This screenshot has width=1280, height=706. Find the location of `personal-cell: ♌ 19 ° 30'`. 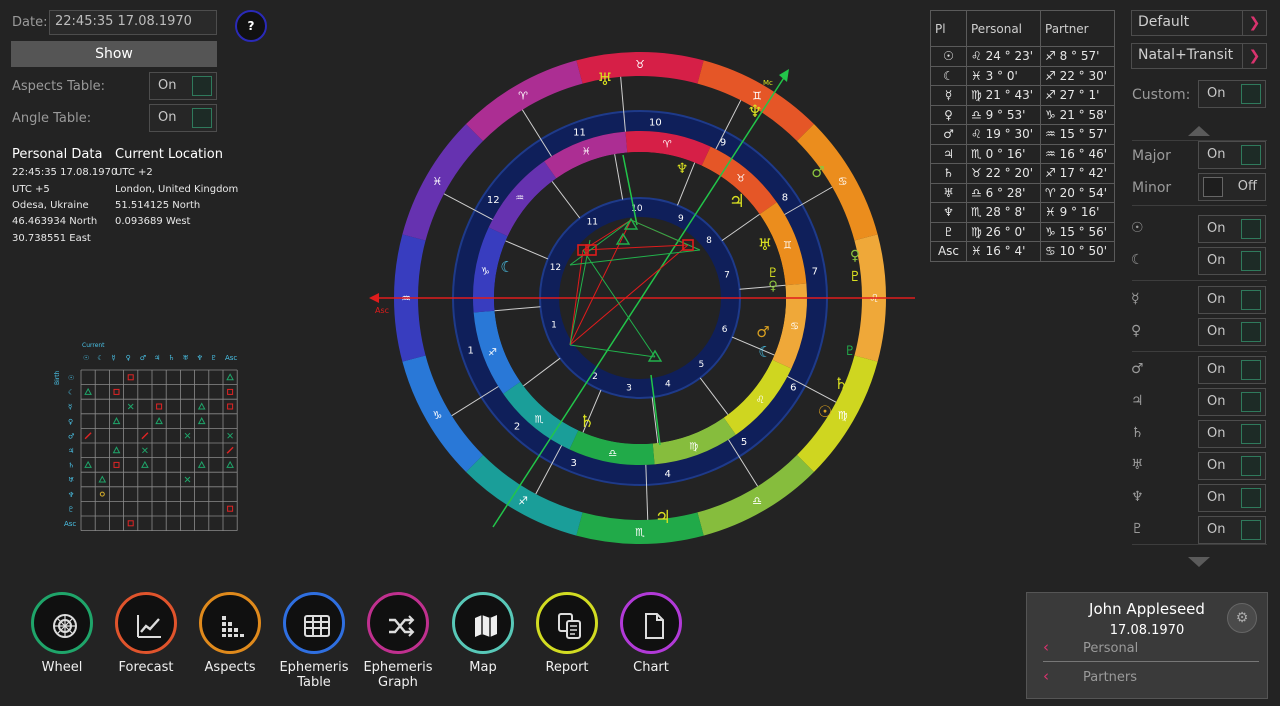

personal-cell: ♌ 19 ° 30' is located at coordinates (1003, 134).